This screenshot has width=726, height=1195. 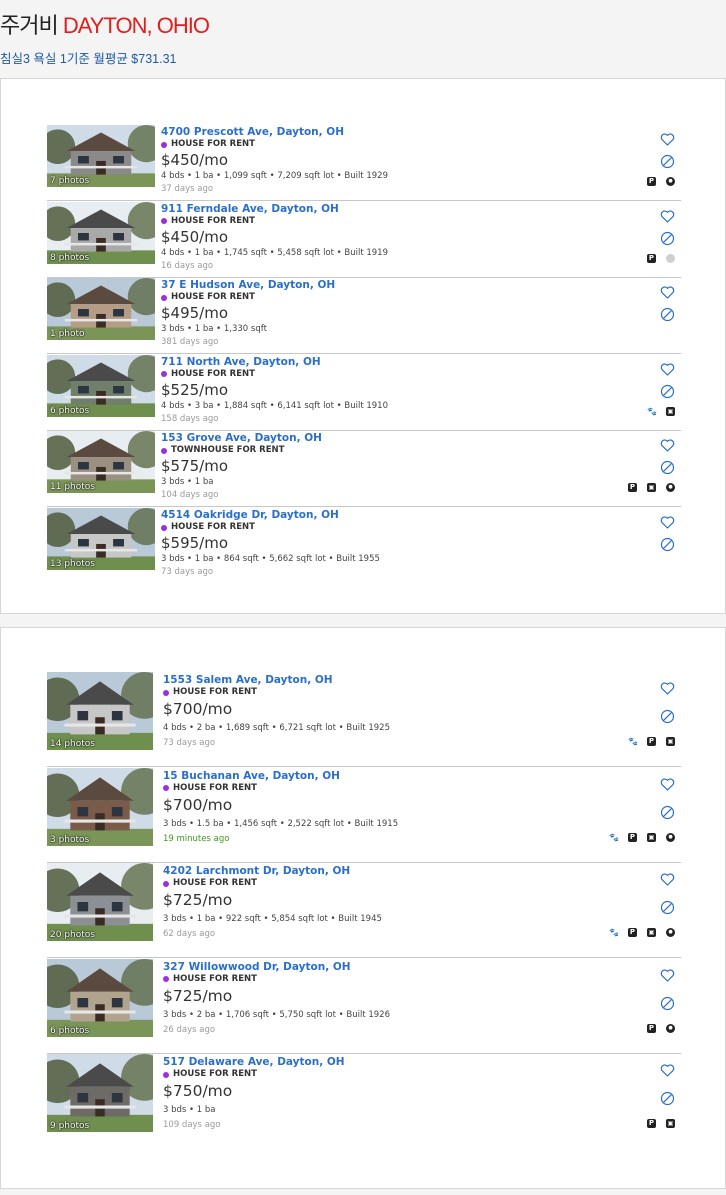 I want to click on listing-price: $495/mo, so click(x=195, y=313).